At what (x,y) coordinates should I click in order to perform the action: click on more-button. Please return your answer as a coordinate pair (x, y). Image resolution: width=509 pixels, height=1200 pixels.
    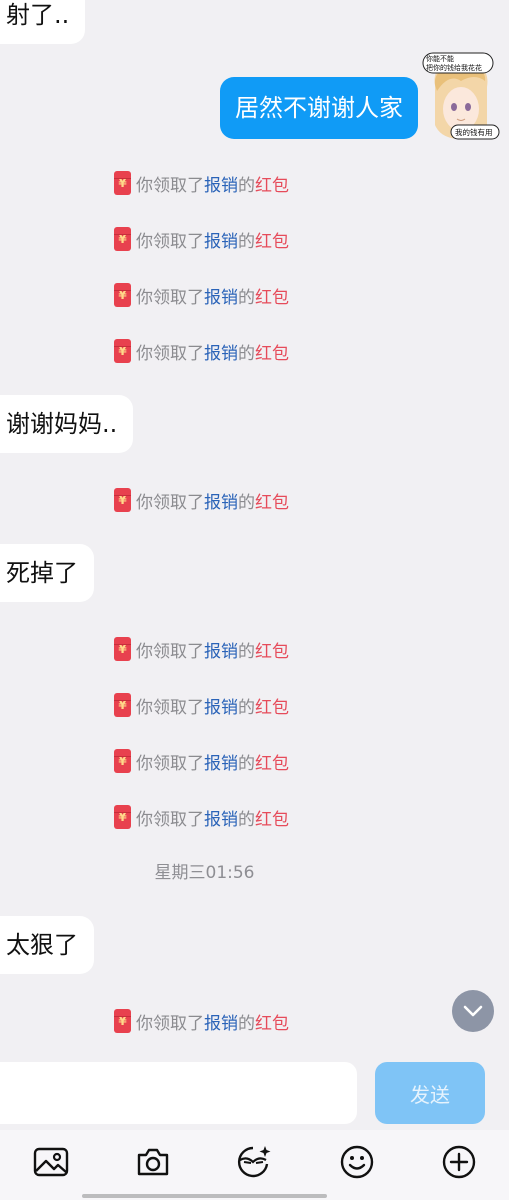
    Looking at the image, I should click on (459, 1162).